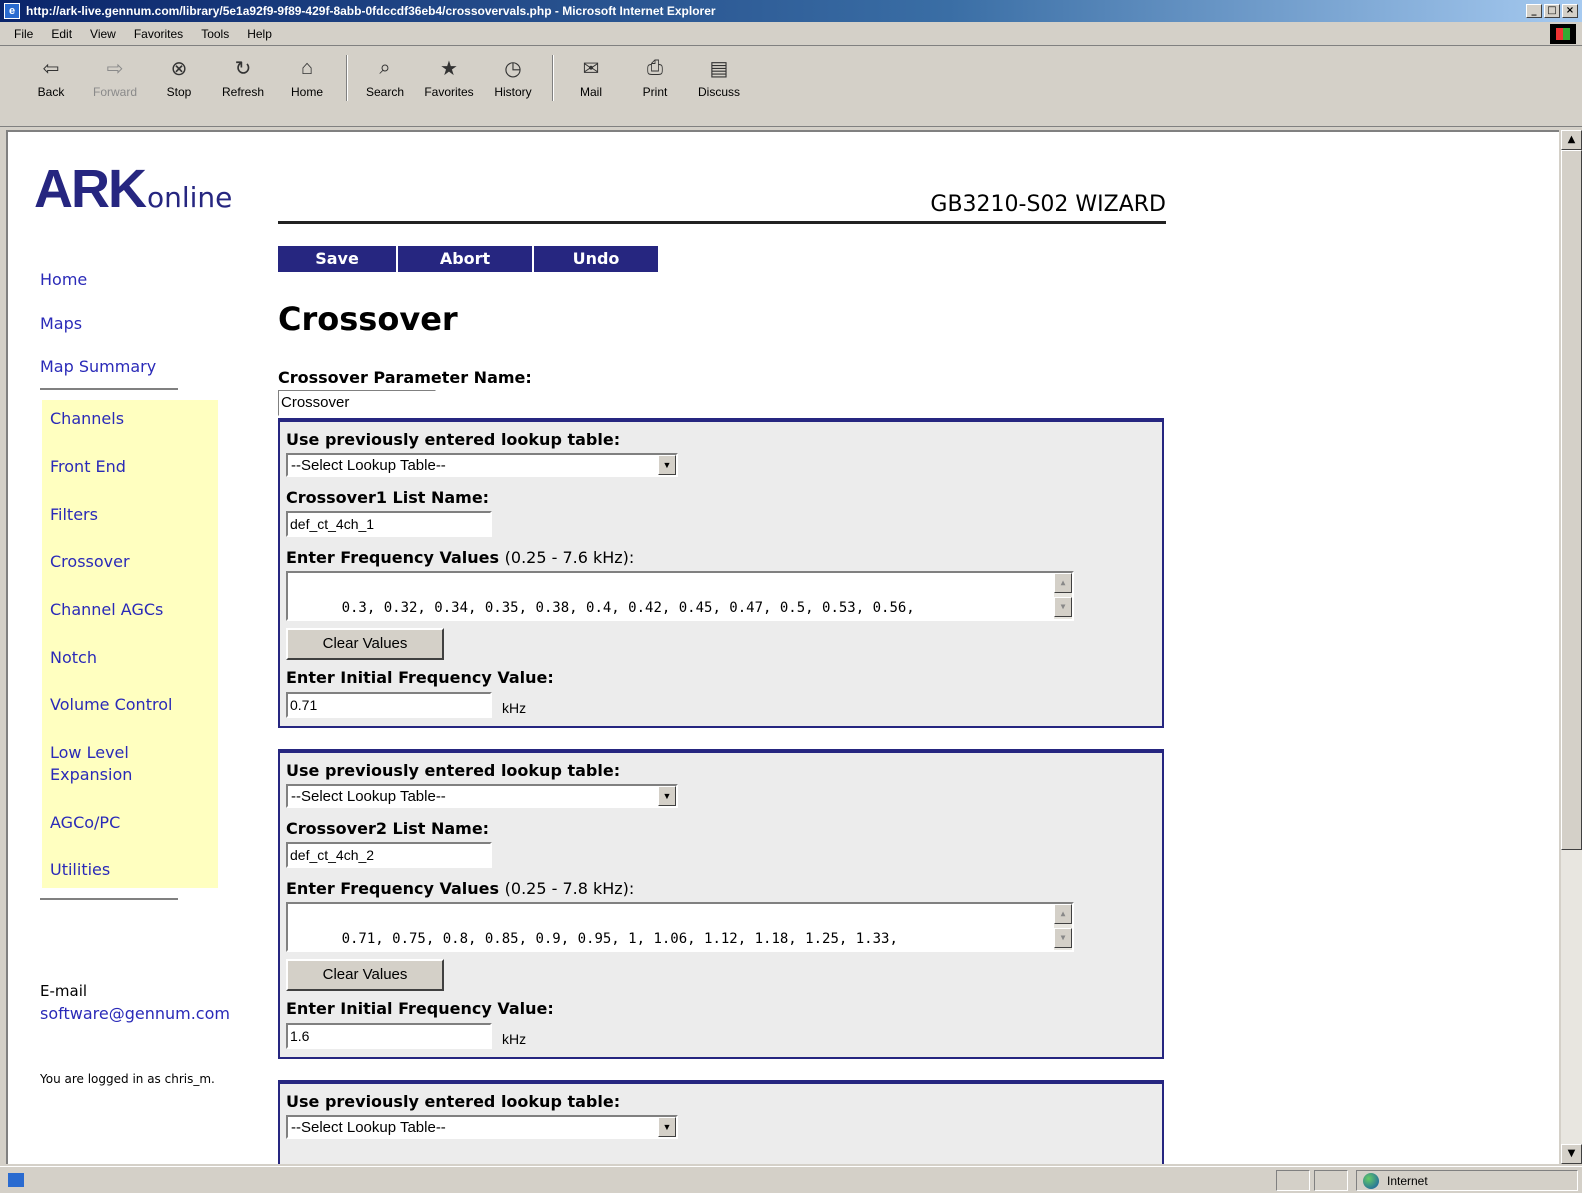 The width and height of the screenshot is (1582, 1193). I want to click on action-bar: Save Abort Undo, so click(469, 259).